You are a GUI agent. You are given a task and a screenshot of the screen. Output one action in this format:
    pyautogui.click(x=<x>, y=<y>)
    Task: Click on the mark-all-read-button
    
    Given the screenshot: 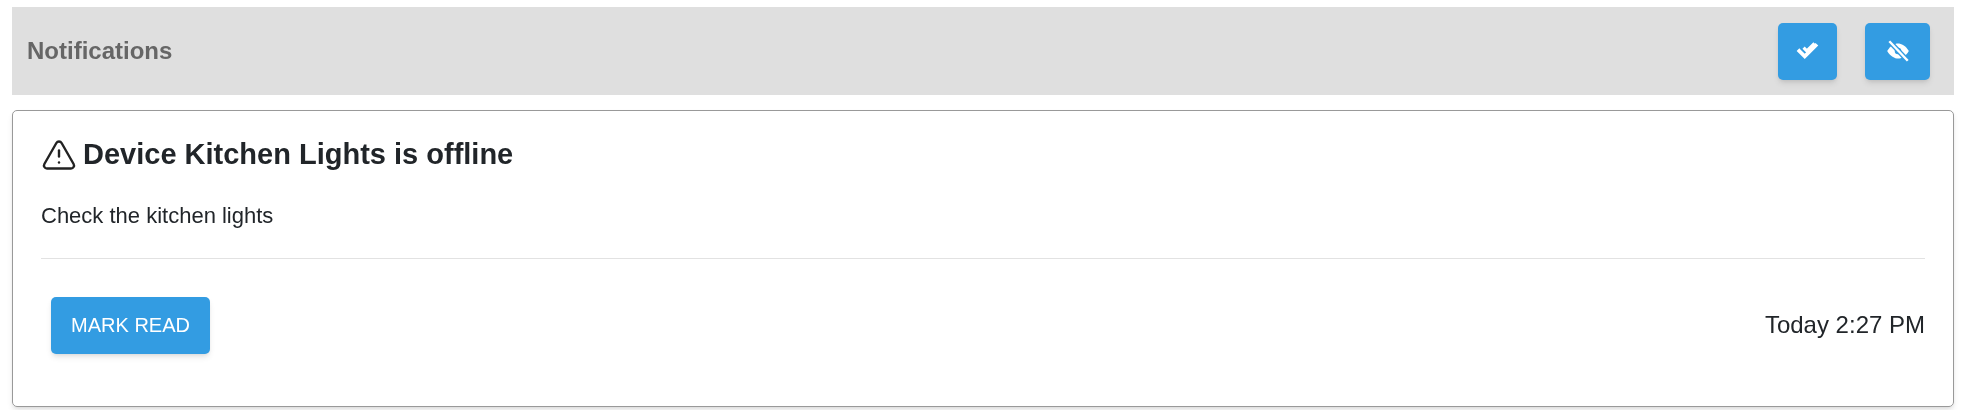 What is the action you would take?
    pyautogui.click(x=1807, y=51)
    